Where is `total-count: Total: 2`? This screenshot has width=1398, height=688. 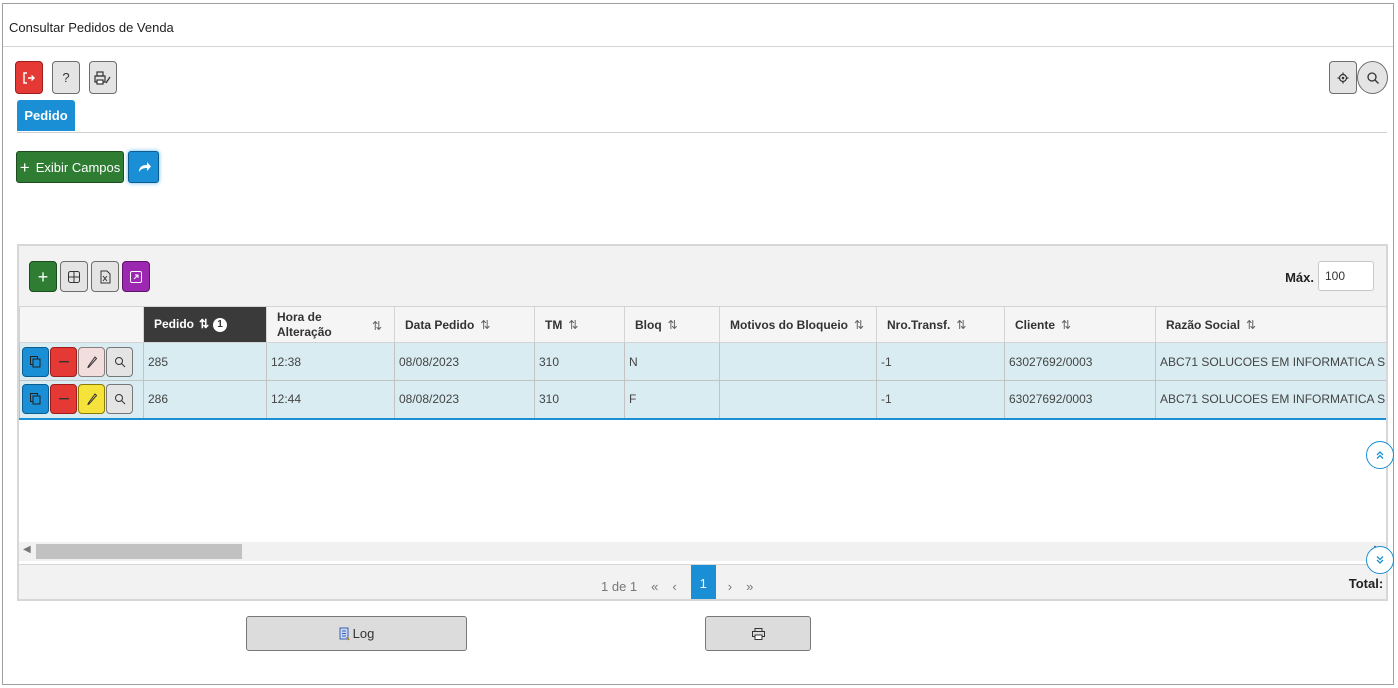
total-count: Total: 2 is located at coordinates (1367, 583).